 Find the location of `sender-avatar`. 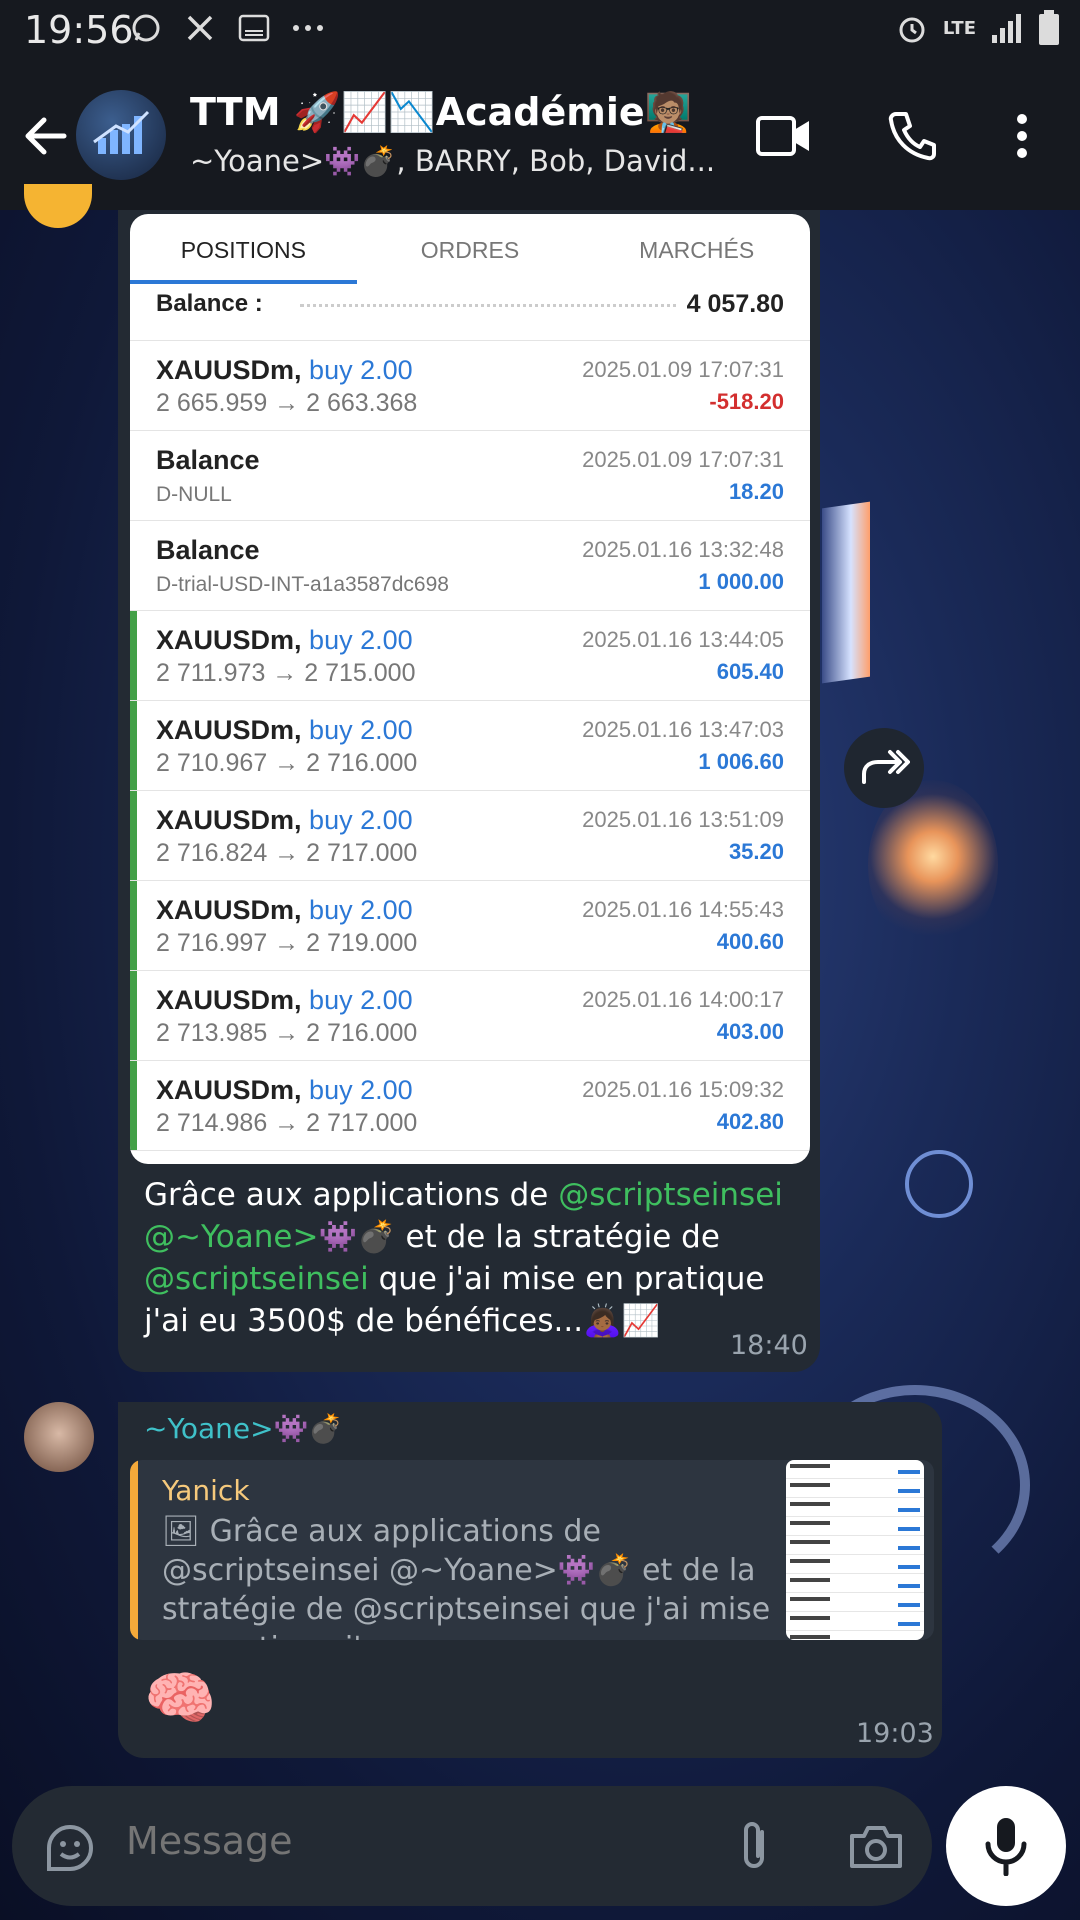

sender-avatar is located at coordinates (59, 1437).